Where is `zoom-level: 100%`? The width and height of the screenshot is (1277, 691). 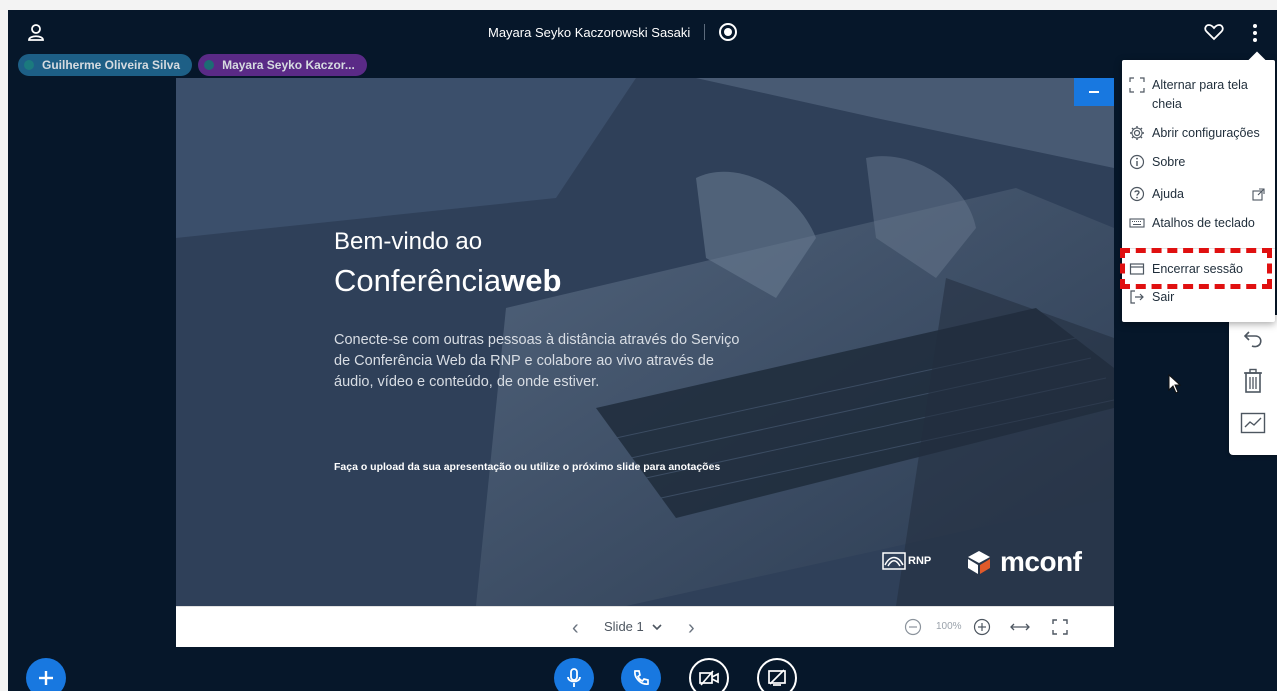 zoom-level: 100% is located at coordinates (949, 626).